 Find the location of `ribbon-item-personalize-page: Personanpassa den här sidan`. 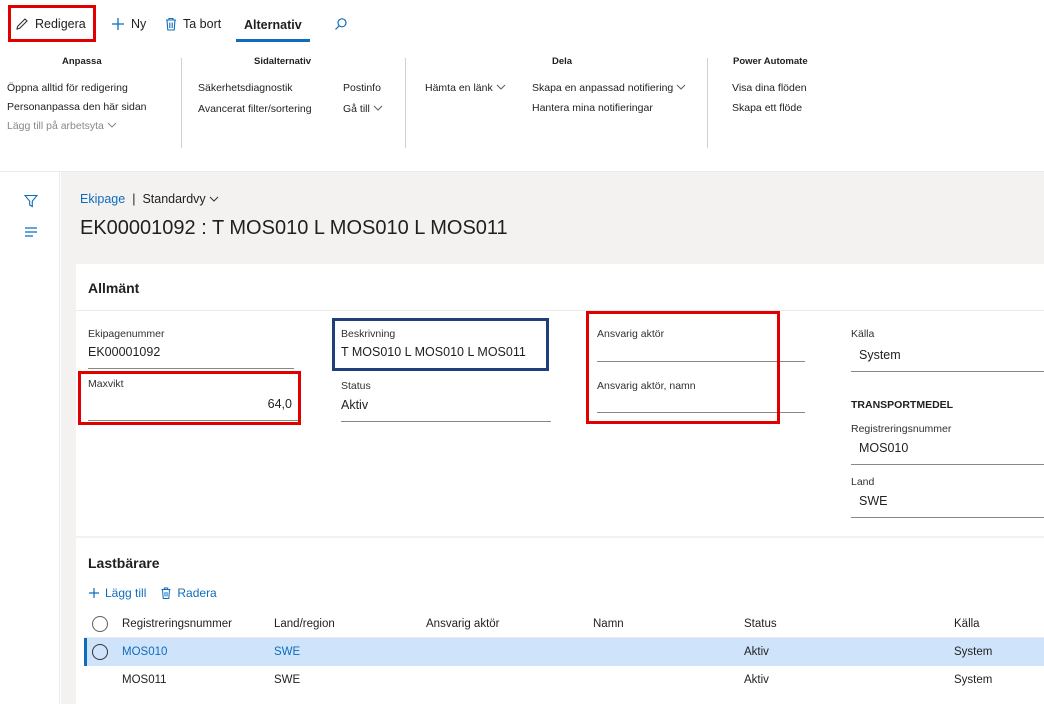

ribbon-item-personalize-page: Personanpassa den här sidan is located at coordinates (77, 107).